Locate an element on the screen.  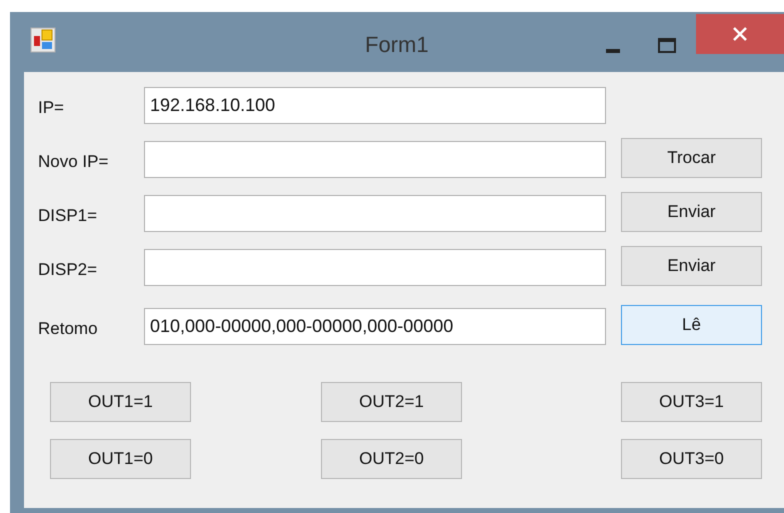
field-value: 010,000-00000,000-00000,000-00000 is located at coordinates (302, 326).